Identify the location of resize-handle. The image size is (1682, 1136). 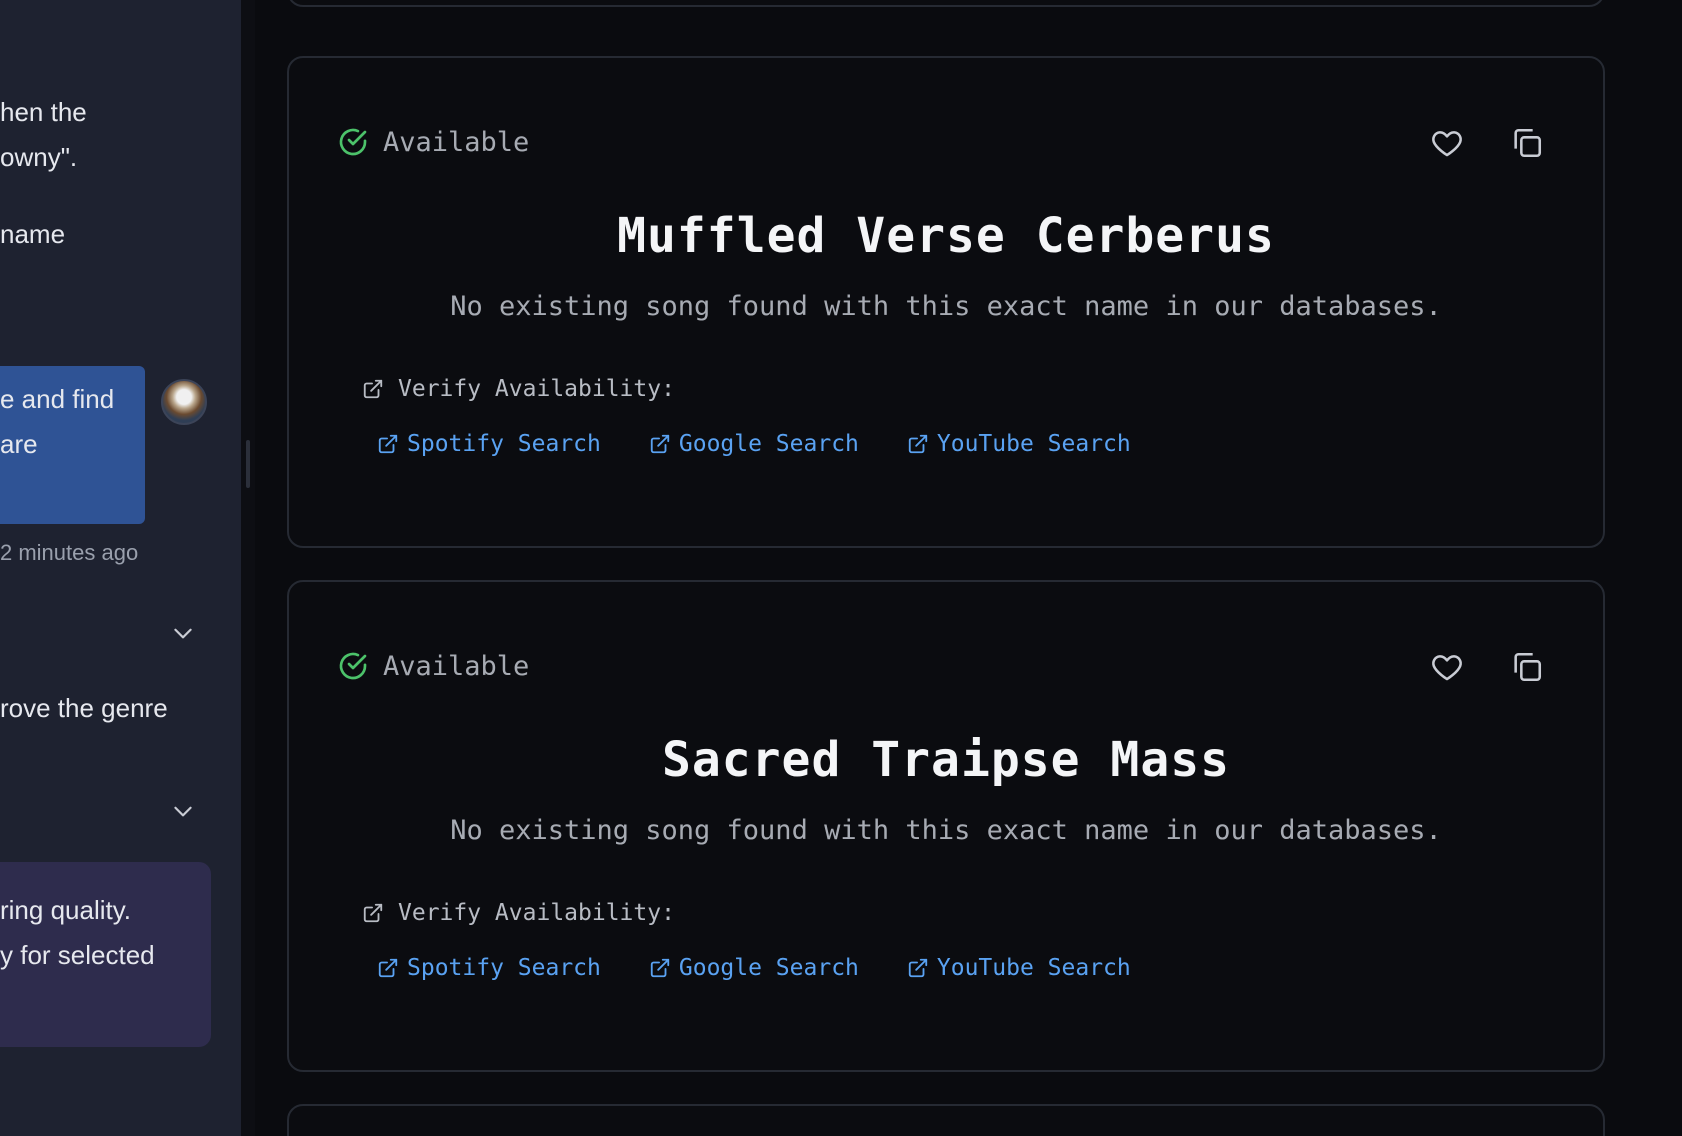
(248, 464).